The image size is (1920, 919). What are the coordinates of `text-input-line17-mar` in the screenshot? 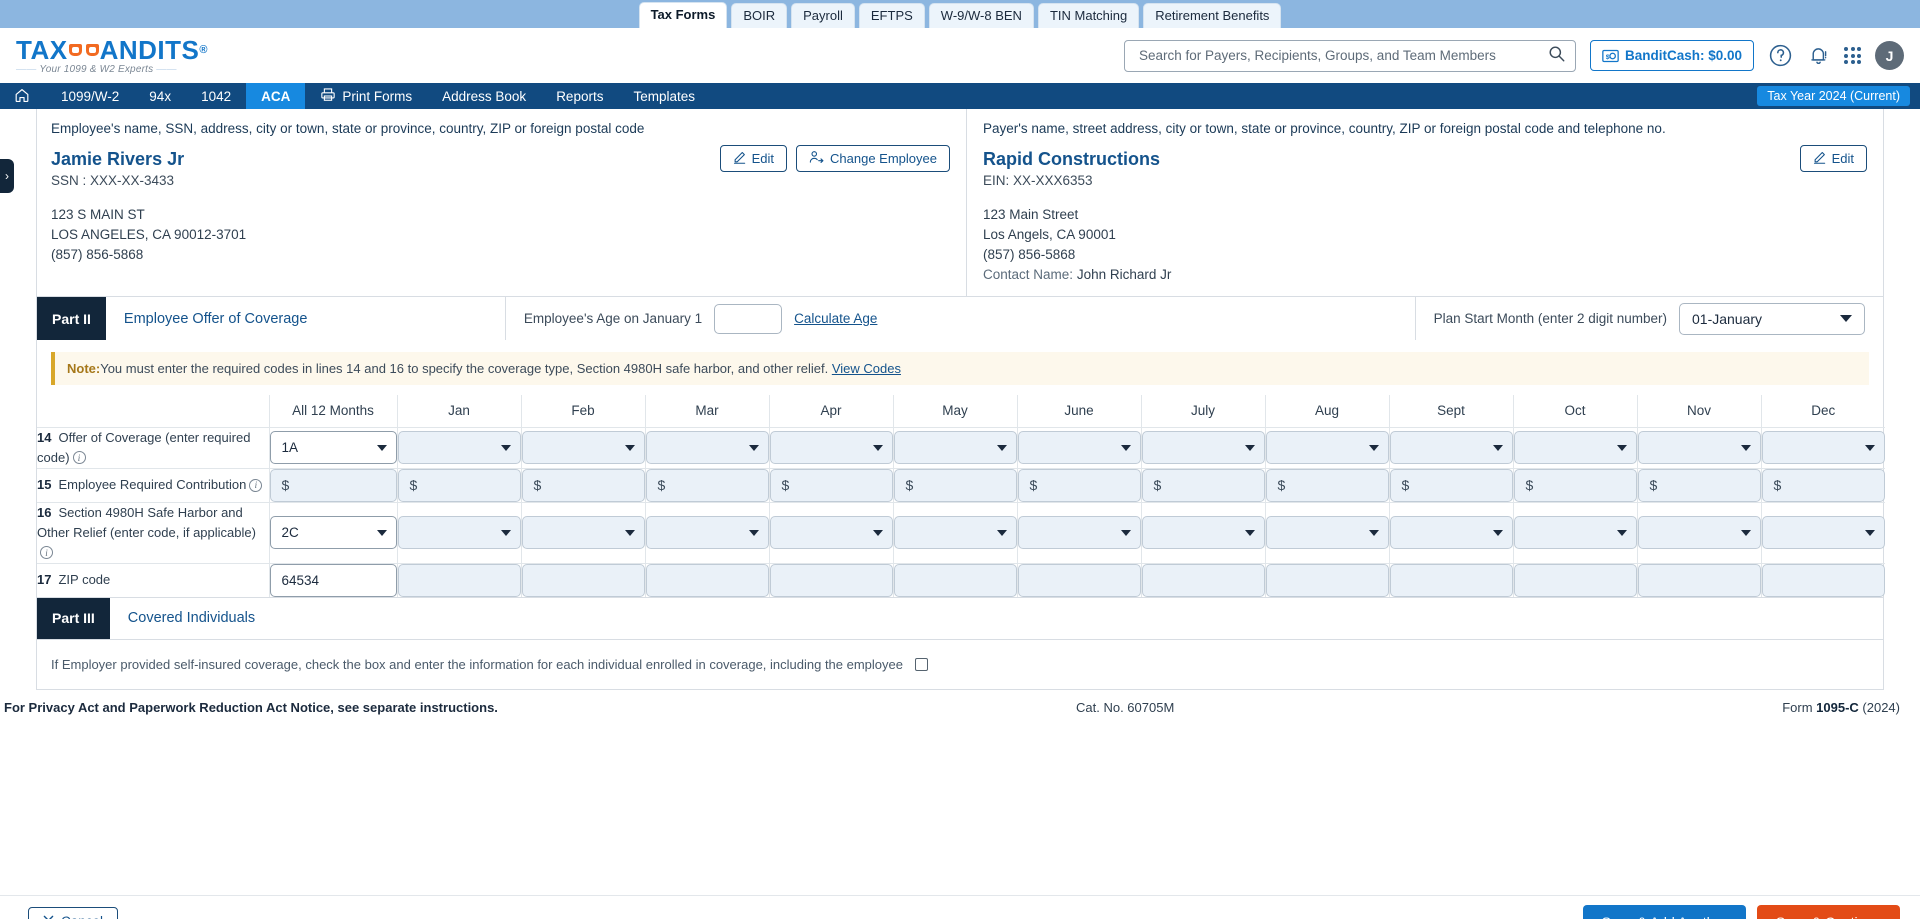 It's located at (707, 580).